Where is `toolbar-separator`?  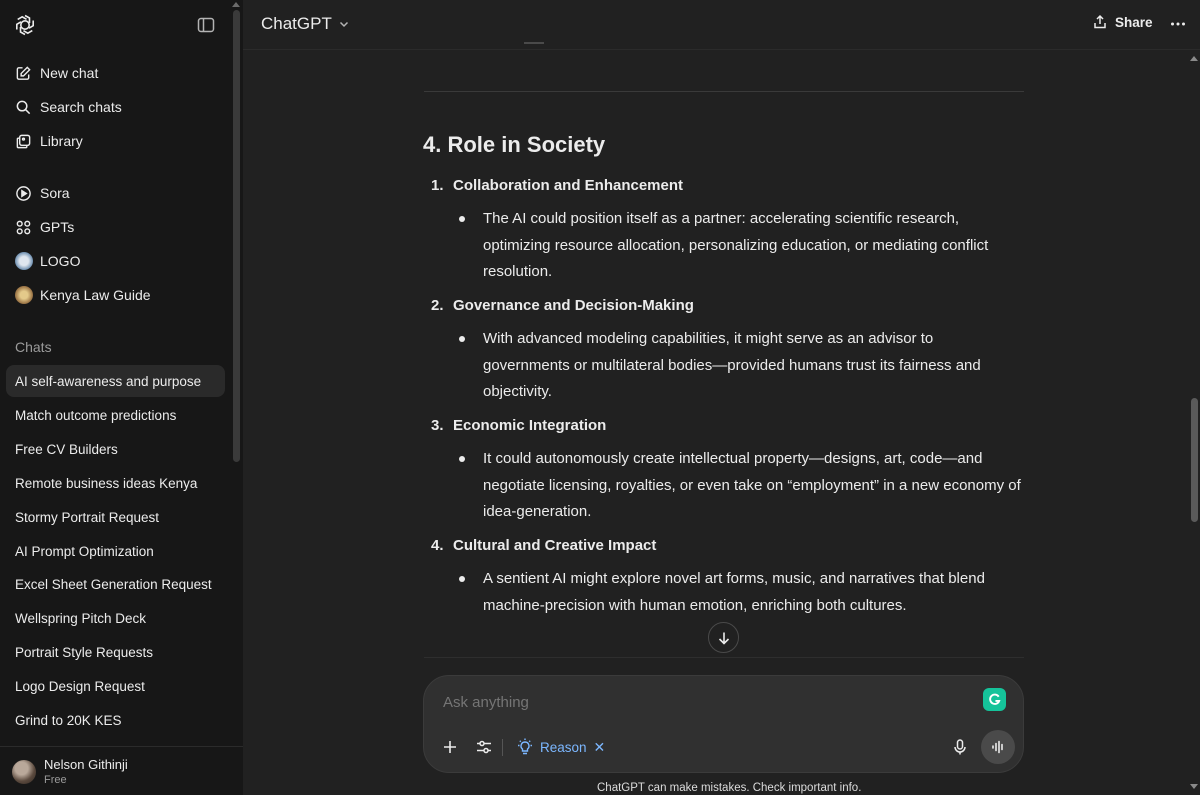
toolbar-separator is located at coordinates (502, 747).